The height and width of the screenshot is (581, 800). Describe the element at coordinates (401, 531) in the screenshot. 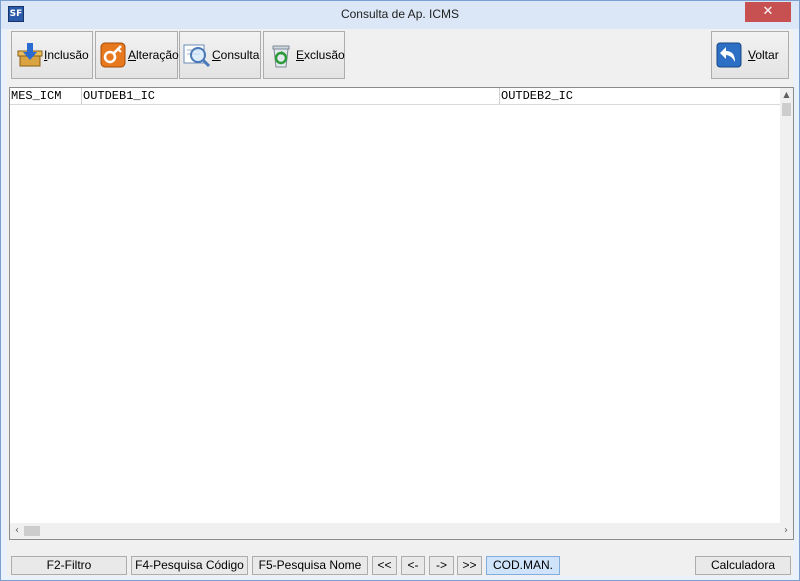

I see `horizontal-scrollbar: ‹ ›` at that location.